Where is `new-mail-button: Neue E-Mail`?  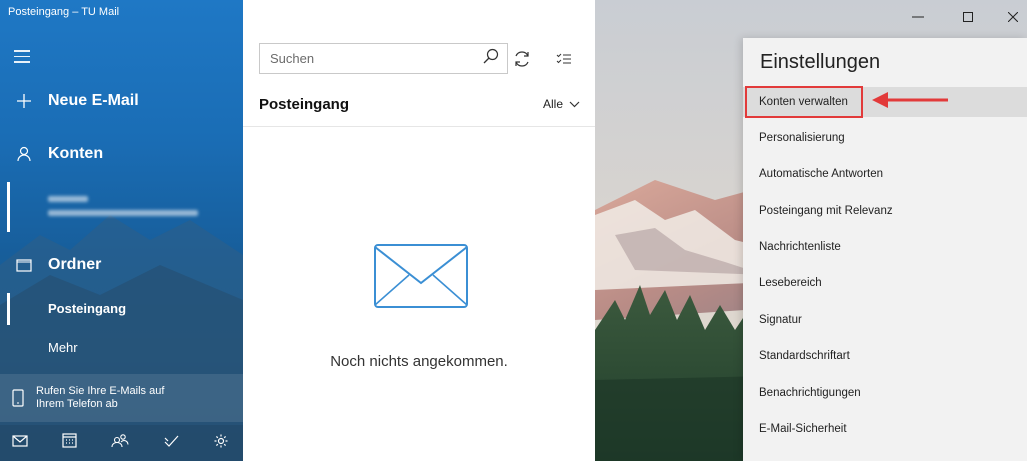
new-mail-button: Neue E-Mail is located at coordinates (69, 101).